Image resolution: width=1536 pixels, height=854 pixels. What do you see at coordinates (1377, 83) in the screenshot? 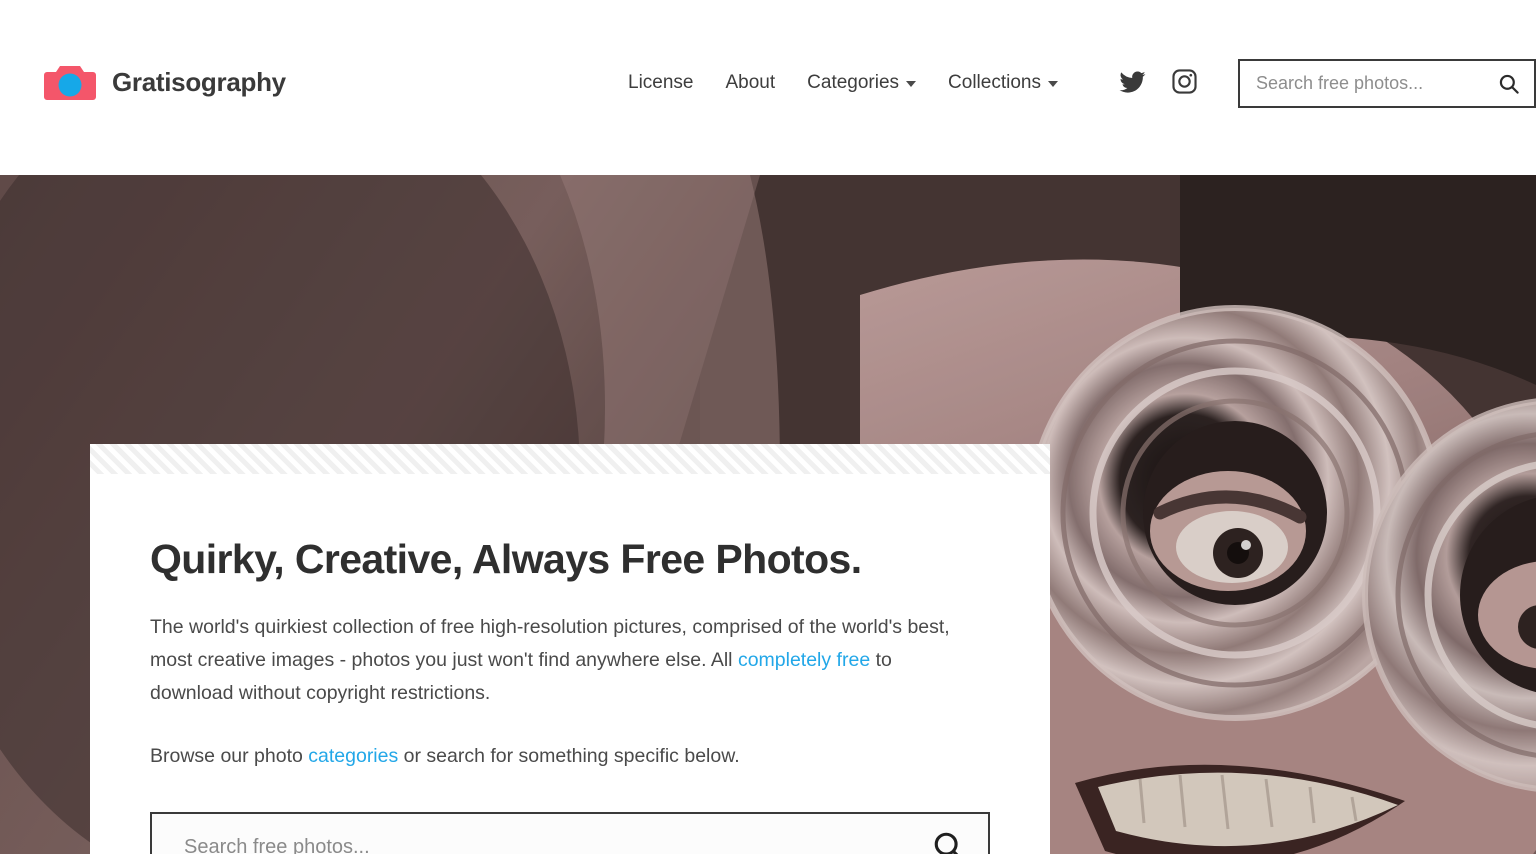
I see `header-search-input` at bounding box center [1377, 83].